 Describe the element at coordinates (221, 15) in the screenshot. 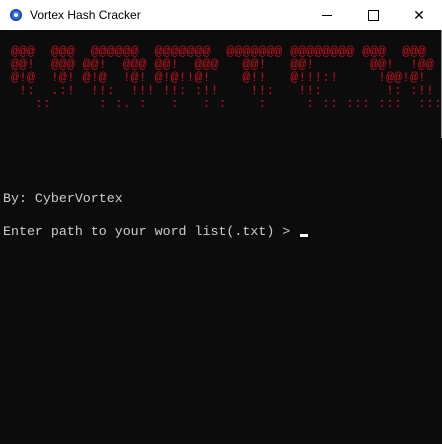

I see `title-bar: Vortex Hash Cracker ✕` at that location.